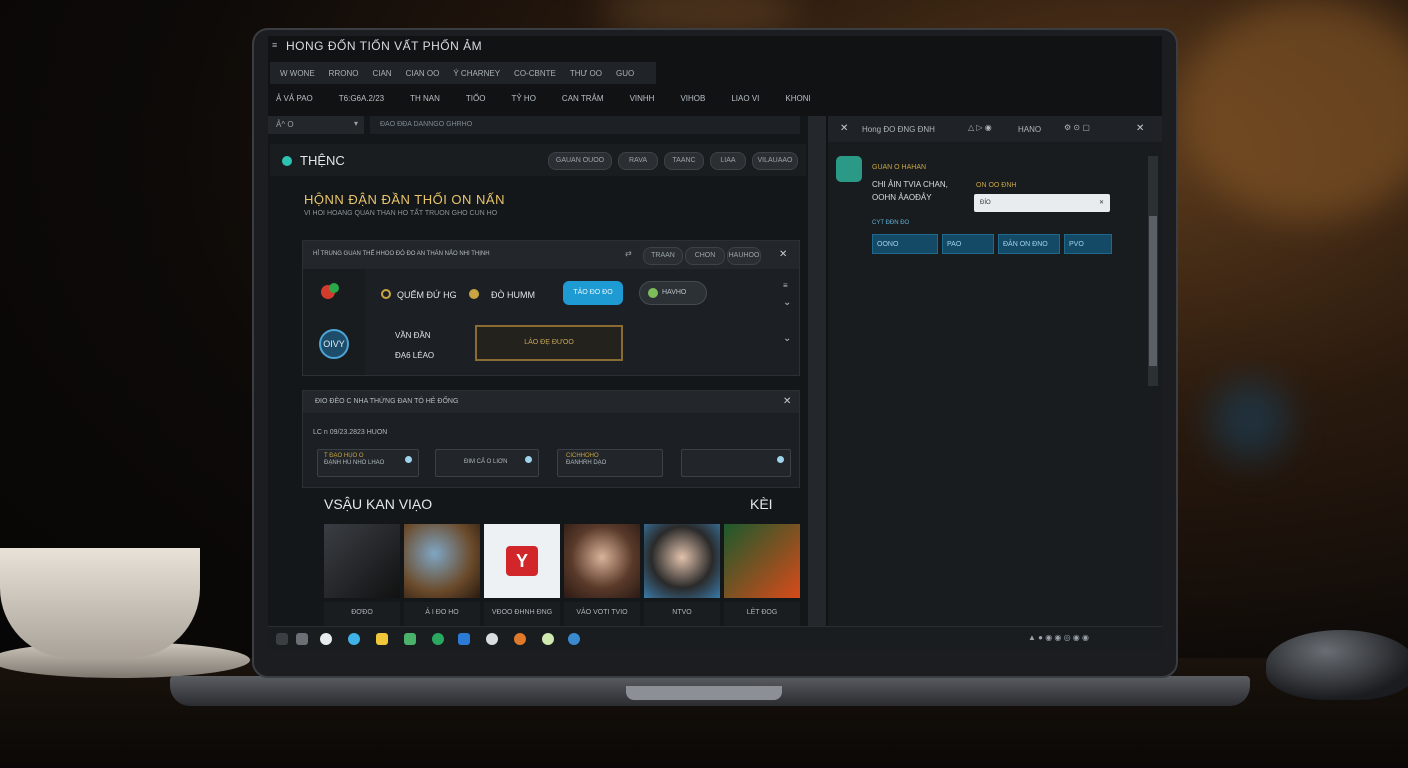 Image resolution: width=1408 pixels, height=768 pixels. What do you see at coordinates (344, 456) in the screenshot?
I see `info-field-line: T ĐẠO HỤO O` at bounding box center [344, 456].